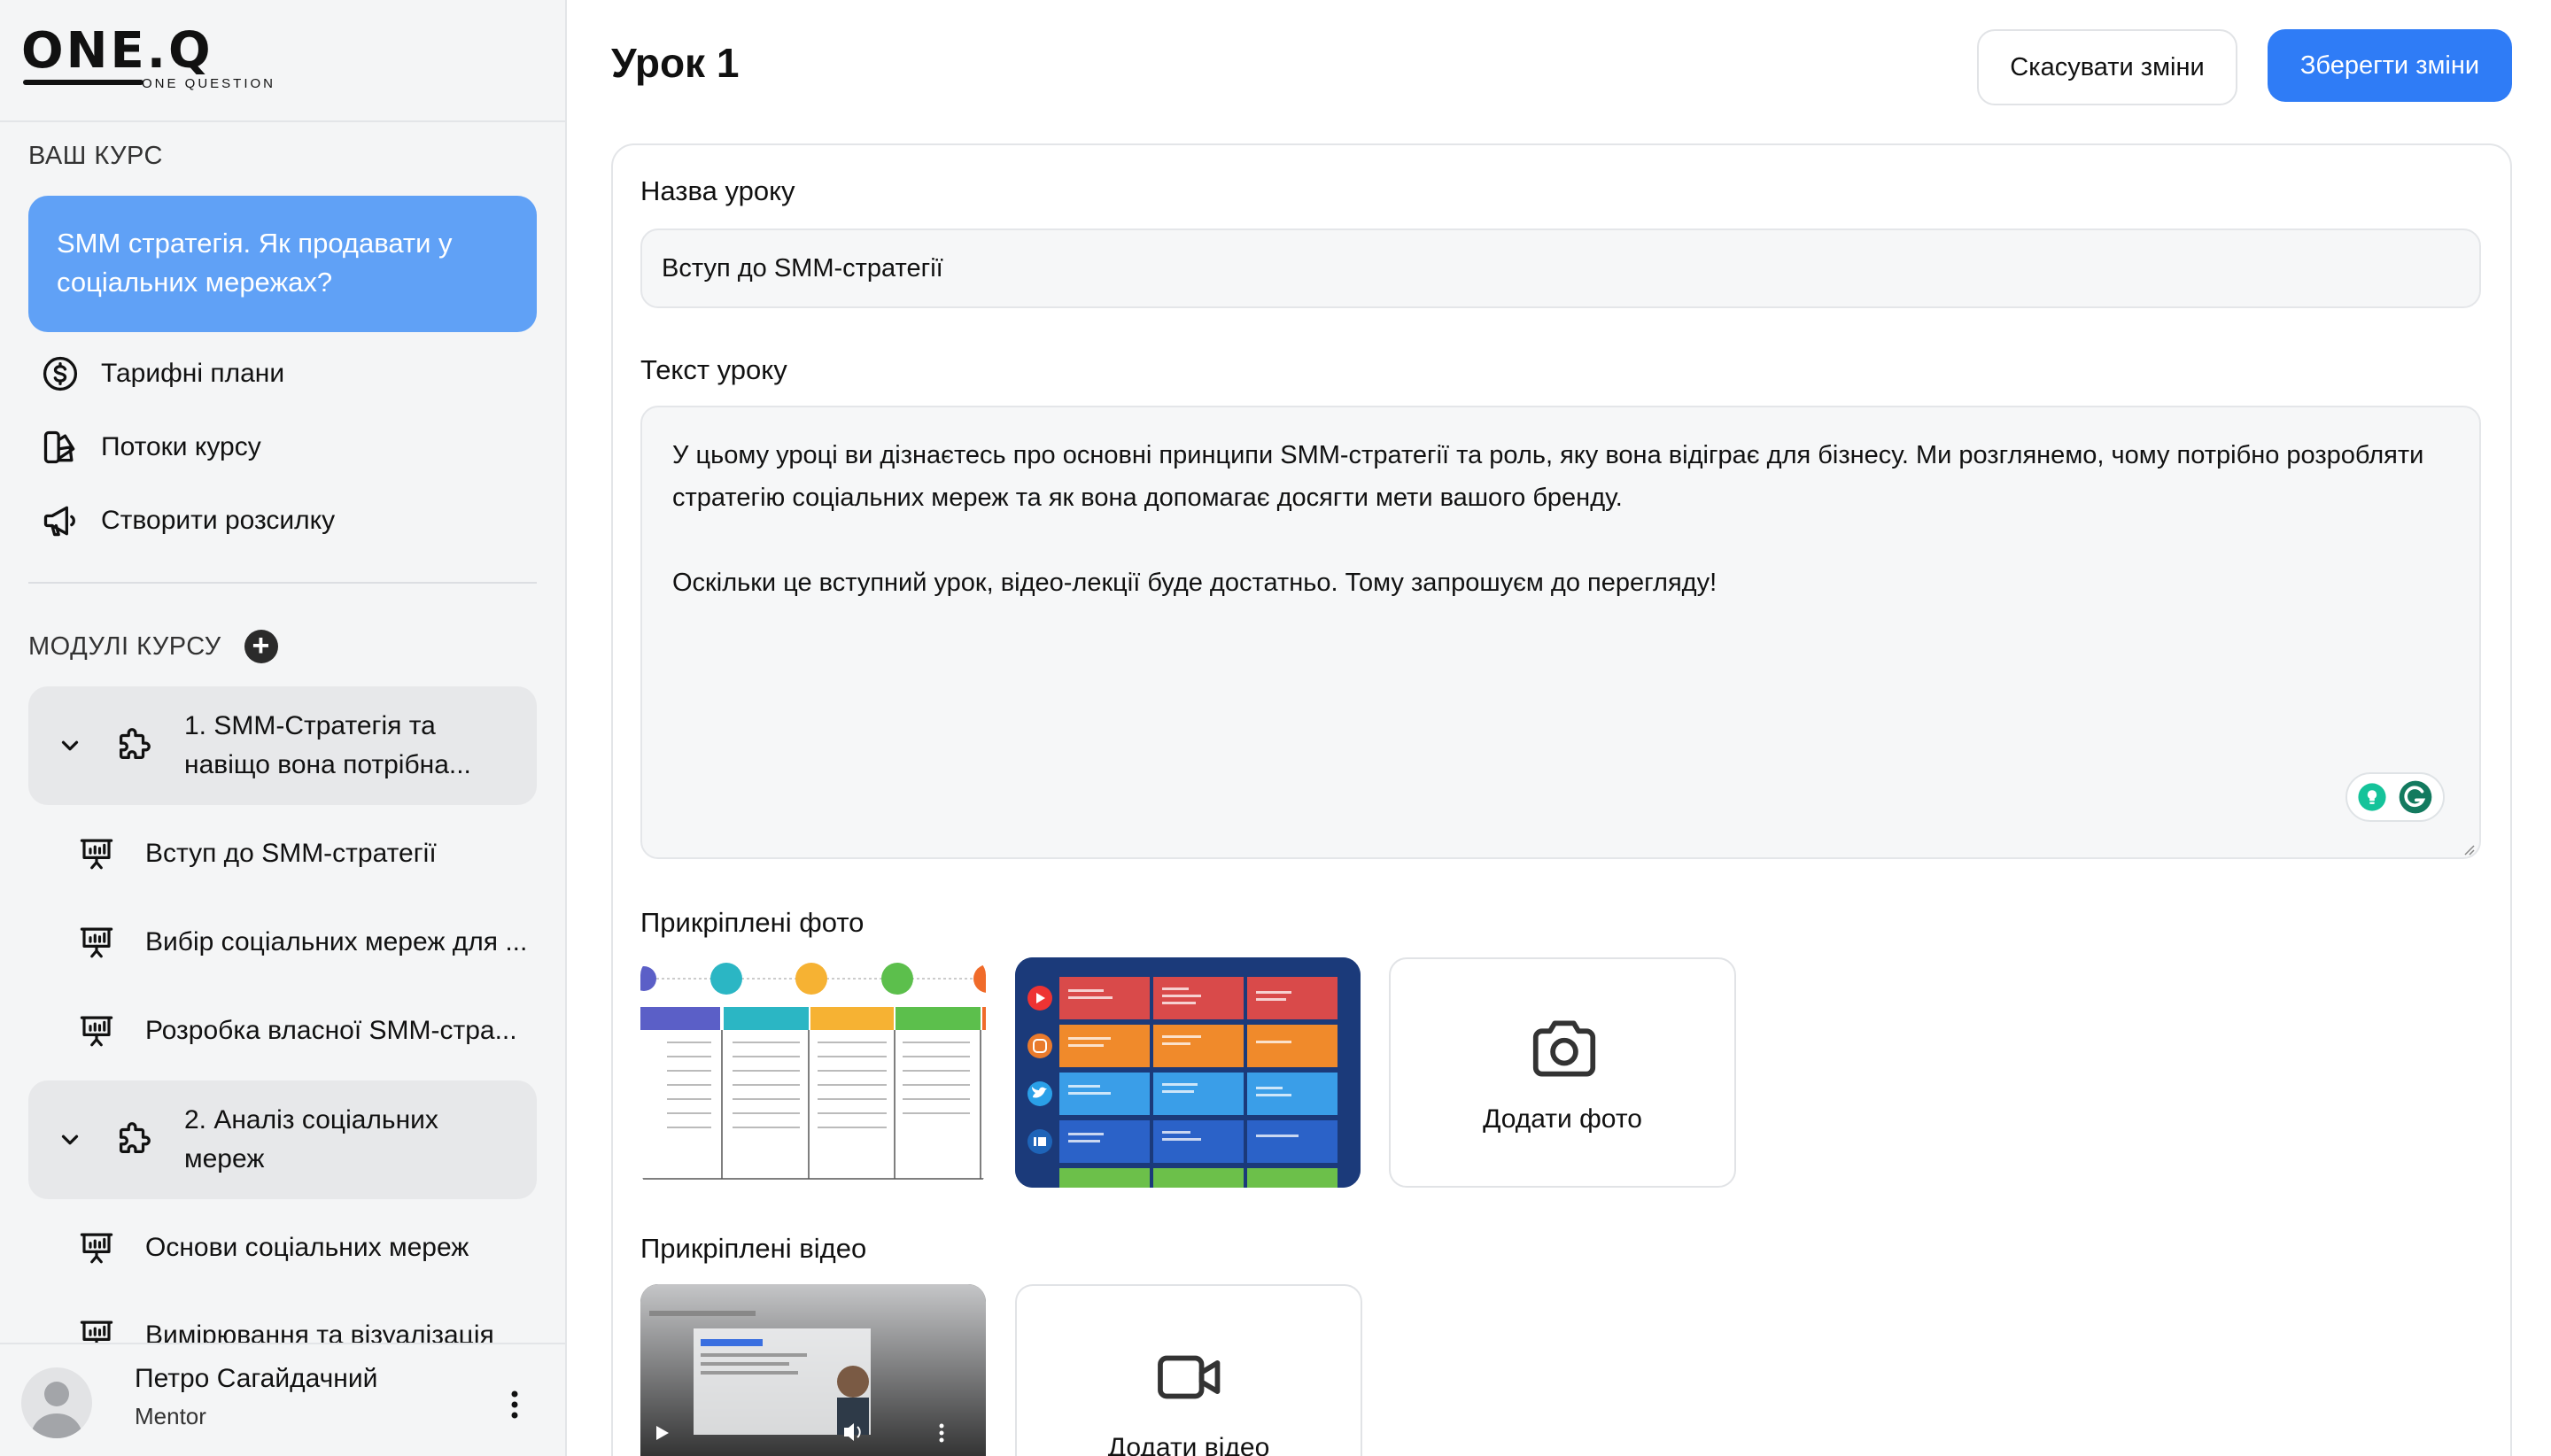 This screenshot has height=1456, width=2551. I want to click on lesson-name-label: Назва уроку, so click(717, 190).